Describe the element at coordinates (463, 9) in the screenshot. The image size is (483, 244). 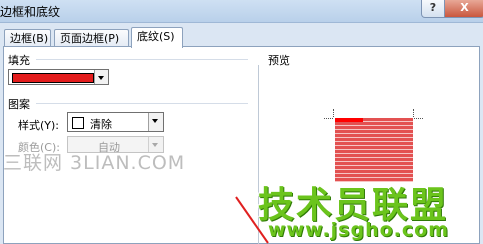
I see `close-button: X` at that location.